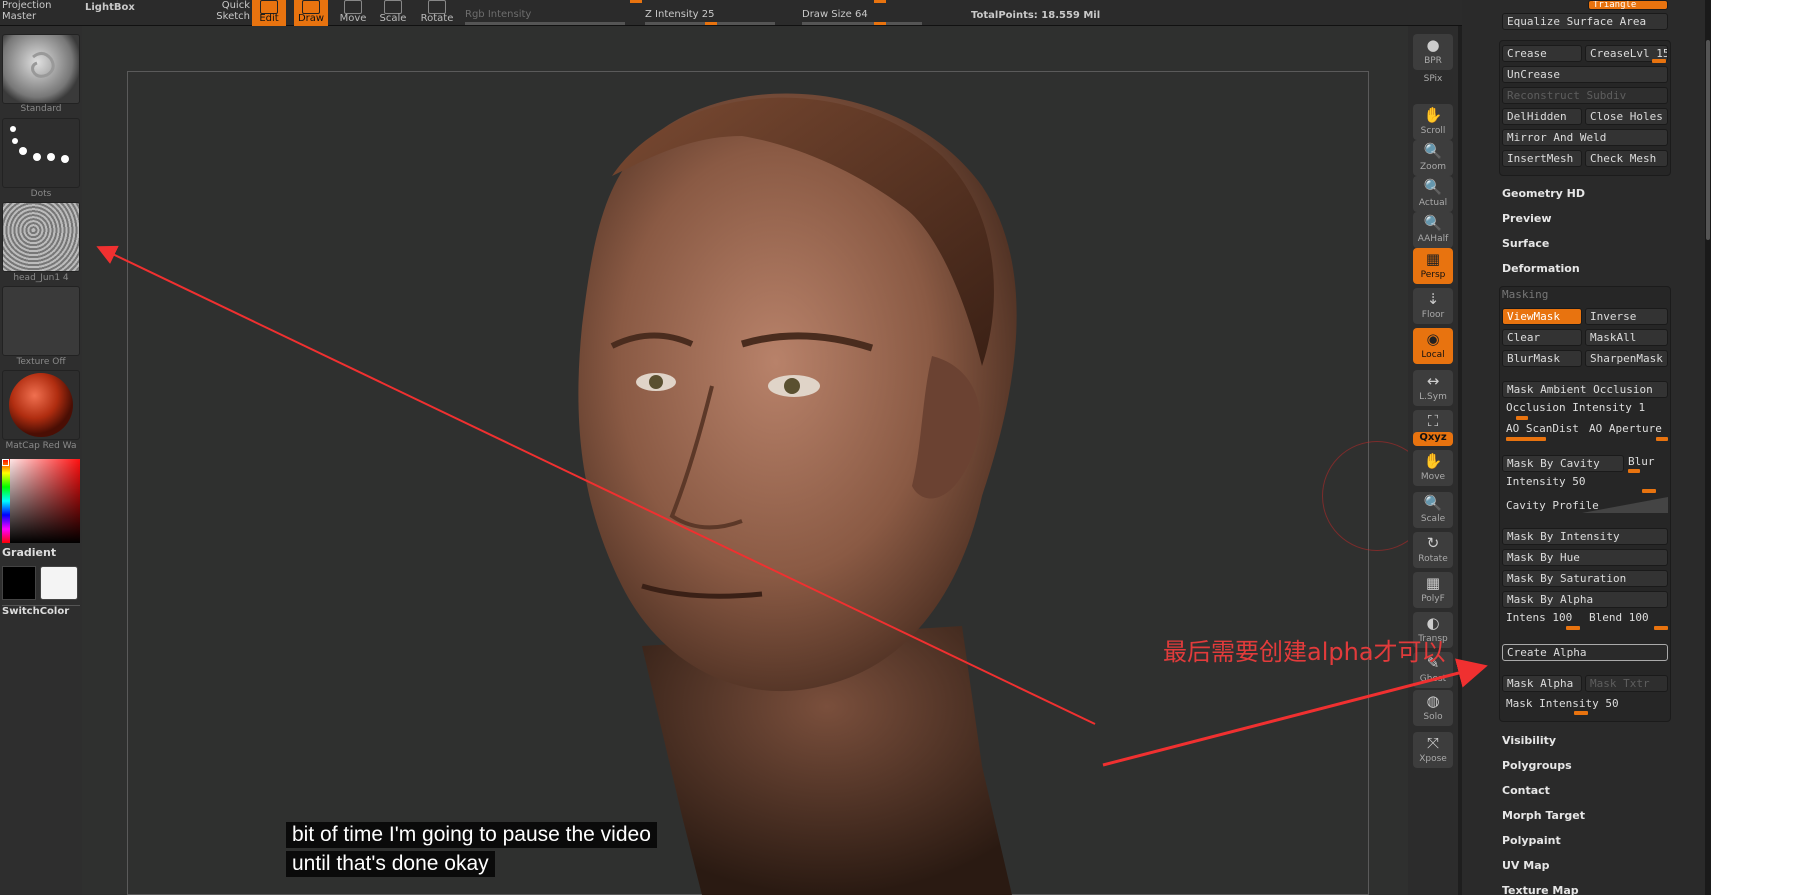 This screenshot has width=1799, height=895. What do you see at coordinates (437, 13) in the screenshot?
I see `rotate-mode-button: Rotate` at bounding box center [437, 13].